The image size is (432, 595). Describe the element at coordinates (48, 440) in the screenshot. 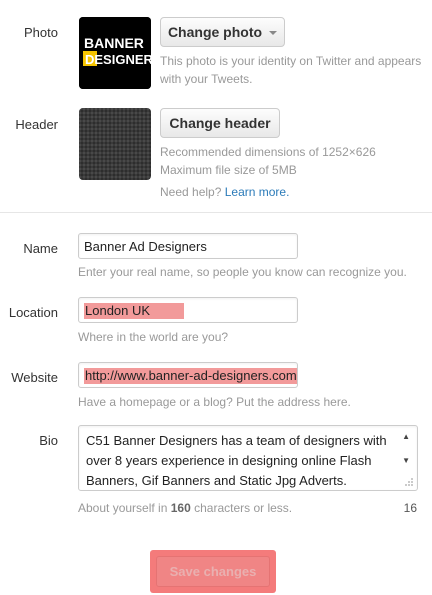

I see `bio-label: Bio` at that location.